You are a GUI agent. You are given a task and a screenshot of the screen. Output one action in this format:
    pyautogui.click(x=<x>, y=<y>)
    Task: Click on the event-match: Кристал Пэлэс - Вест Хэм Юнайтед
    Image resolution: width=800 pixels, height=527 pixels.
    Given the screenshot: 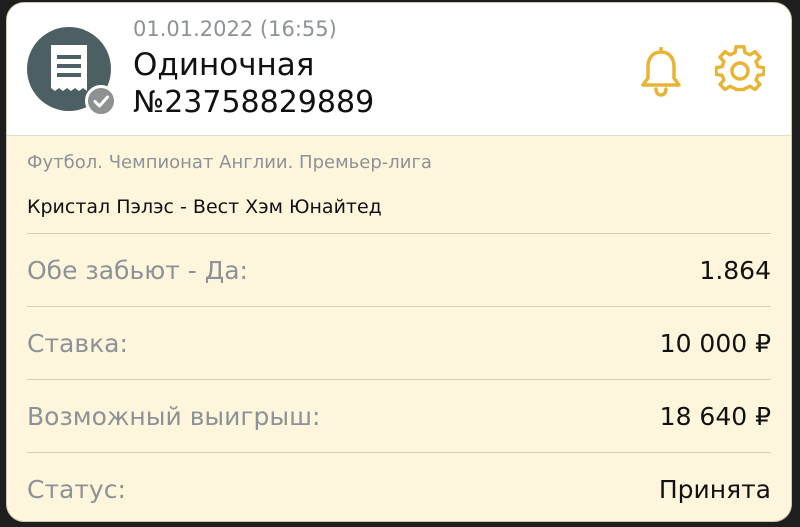 What is the action you would take?
    pyautogui.click(x=204, y=207)
    